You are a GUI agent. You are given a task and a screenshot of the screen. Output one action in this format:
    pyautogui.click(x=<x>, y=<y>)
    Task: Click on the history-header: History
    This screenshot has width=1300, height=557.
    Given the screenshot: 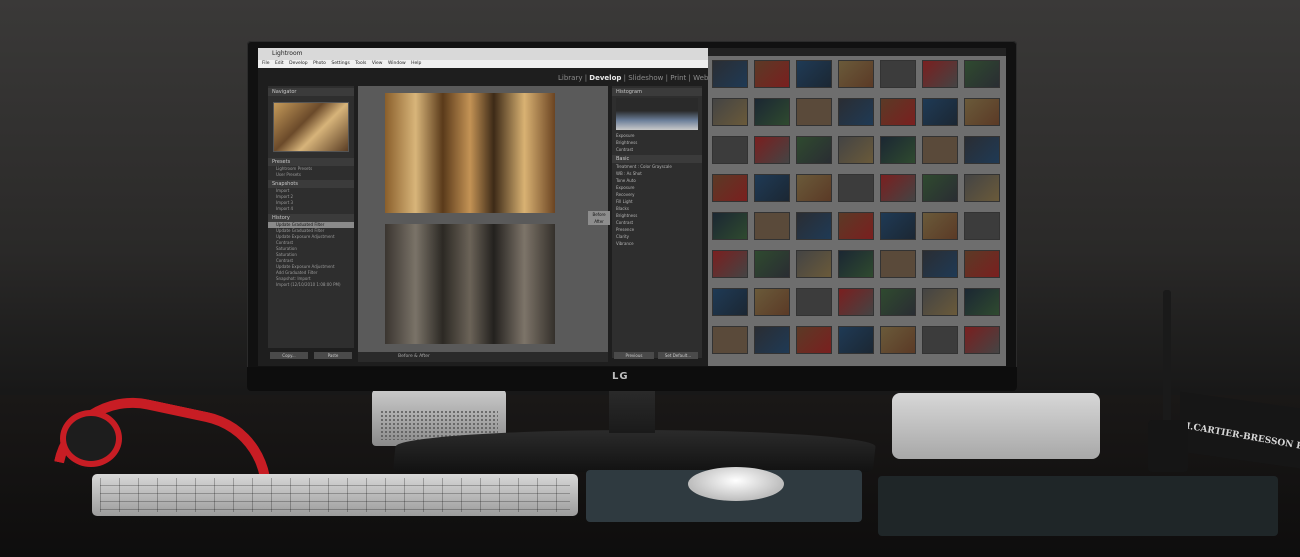 What is the action you would take?
    pyautogui.click(x=311, y=218)
    